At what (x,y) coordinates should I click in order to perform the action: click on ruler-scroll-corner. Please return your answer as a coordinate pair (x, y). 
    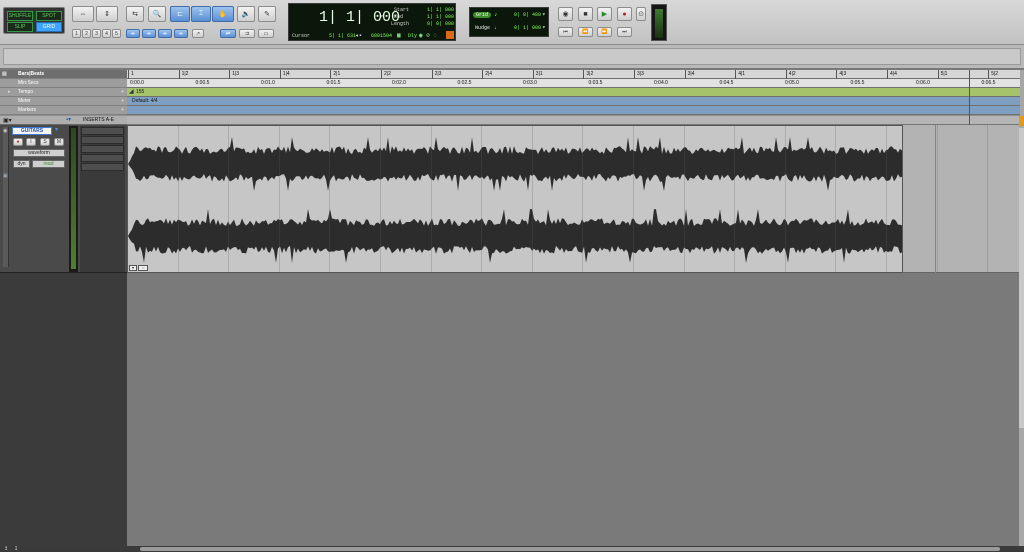
    Looking at the image, I should click on (1022, 93).